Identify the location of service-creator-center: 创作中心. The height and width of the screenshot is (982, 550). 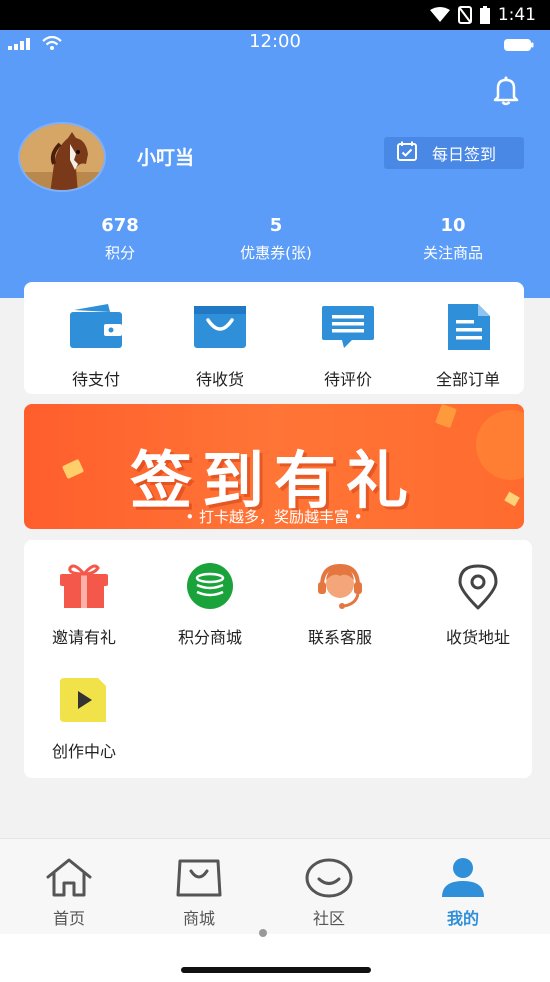
(84, 719).